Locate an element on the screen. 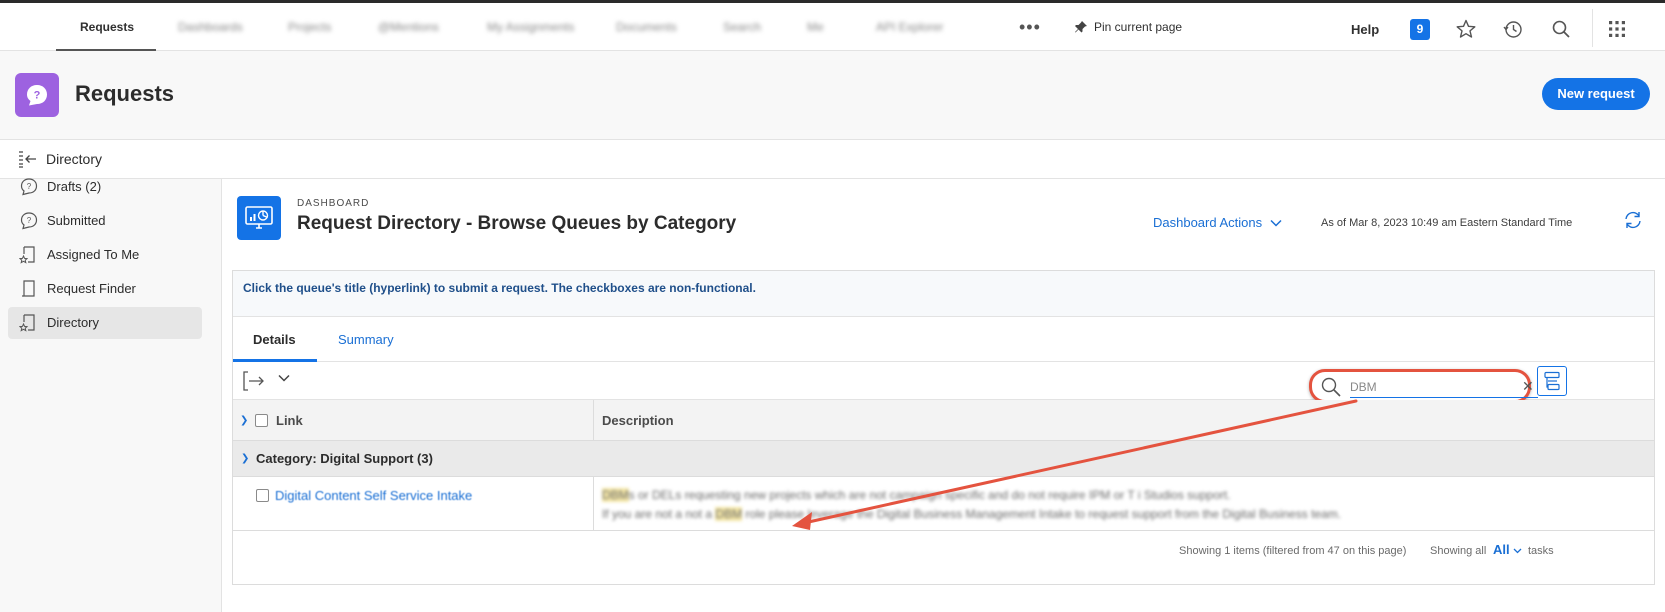 This screenshot has height=612, width=1665. toolbar-divider is located at coordinates (1592, 28).